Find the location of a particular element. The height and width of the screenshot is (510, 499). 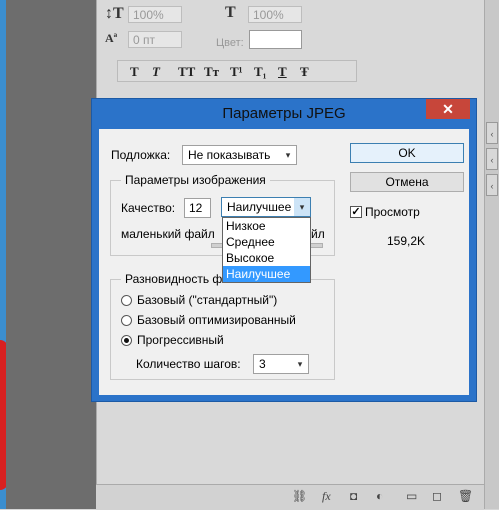

baseline-standard-label: Базовый ("стандартный") is located at coordinates (207, 300).